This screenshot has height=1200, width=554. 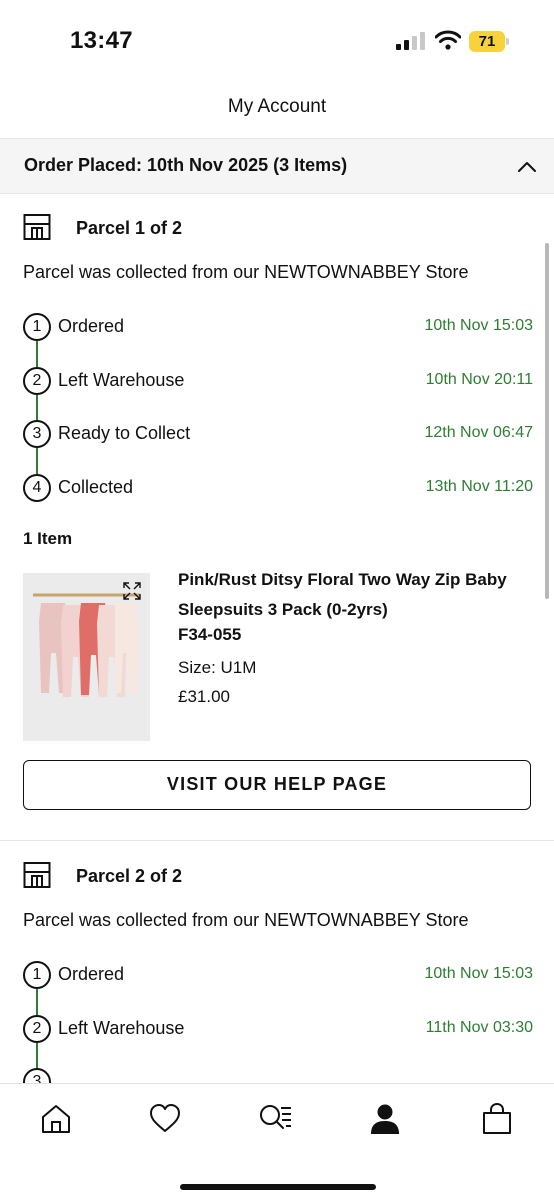 I want to click on bottom-nav, so click(x=277, y=1141).